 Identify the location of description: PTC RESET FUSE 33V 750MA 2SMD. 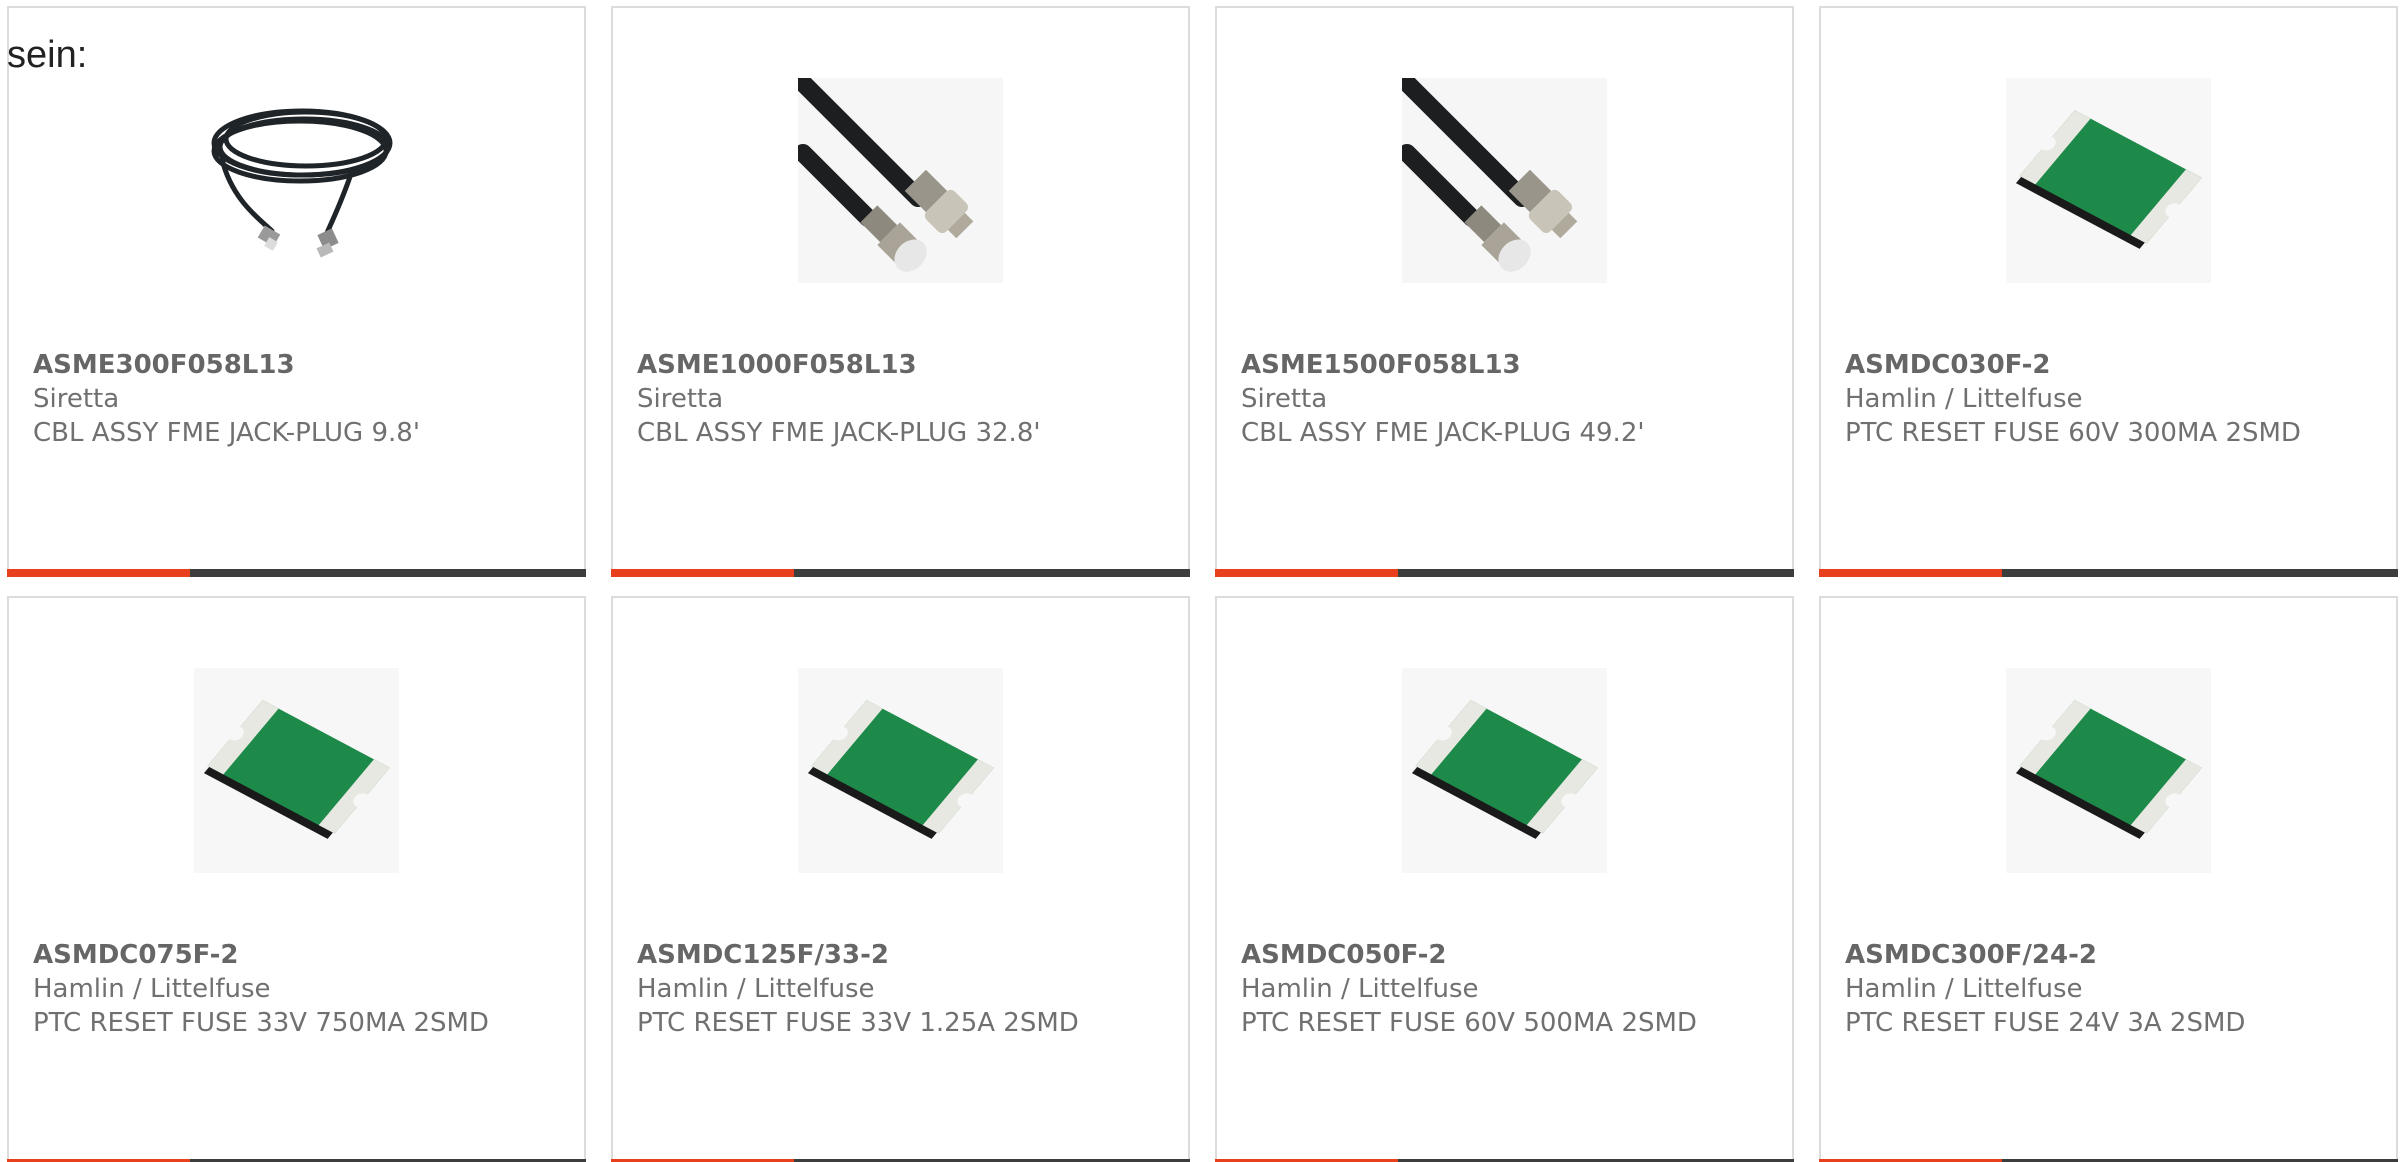
(261, 1023).